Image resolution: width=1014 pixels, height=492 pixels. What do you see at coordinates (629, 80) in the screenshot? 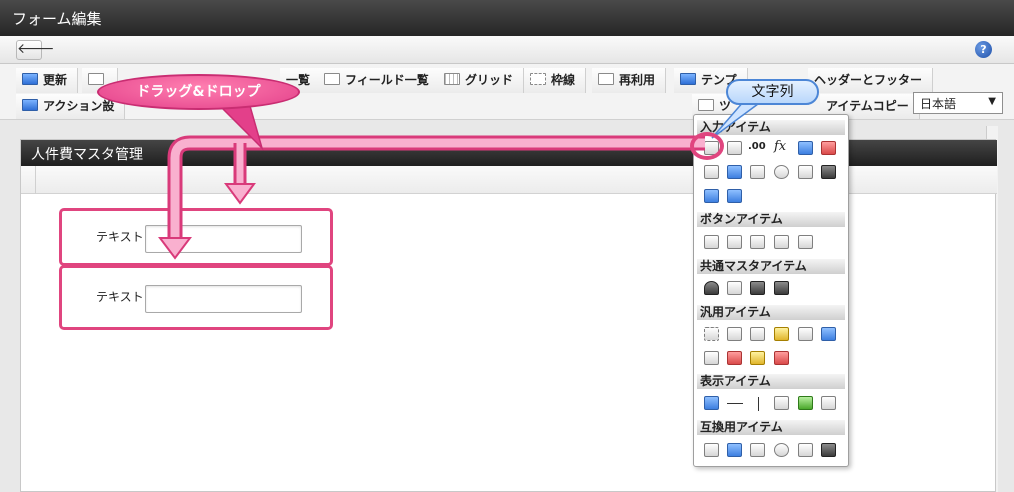
I see `reuse-button: 再利用` at bounding box center [629, 80].